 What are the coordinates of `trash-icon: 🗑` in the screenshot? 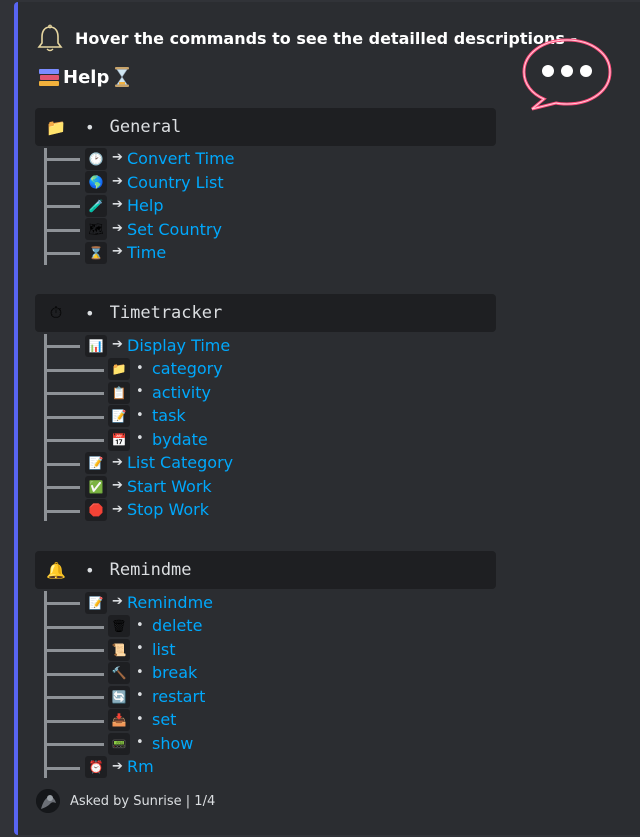 It's located at (119, 626).